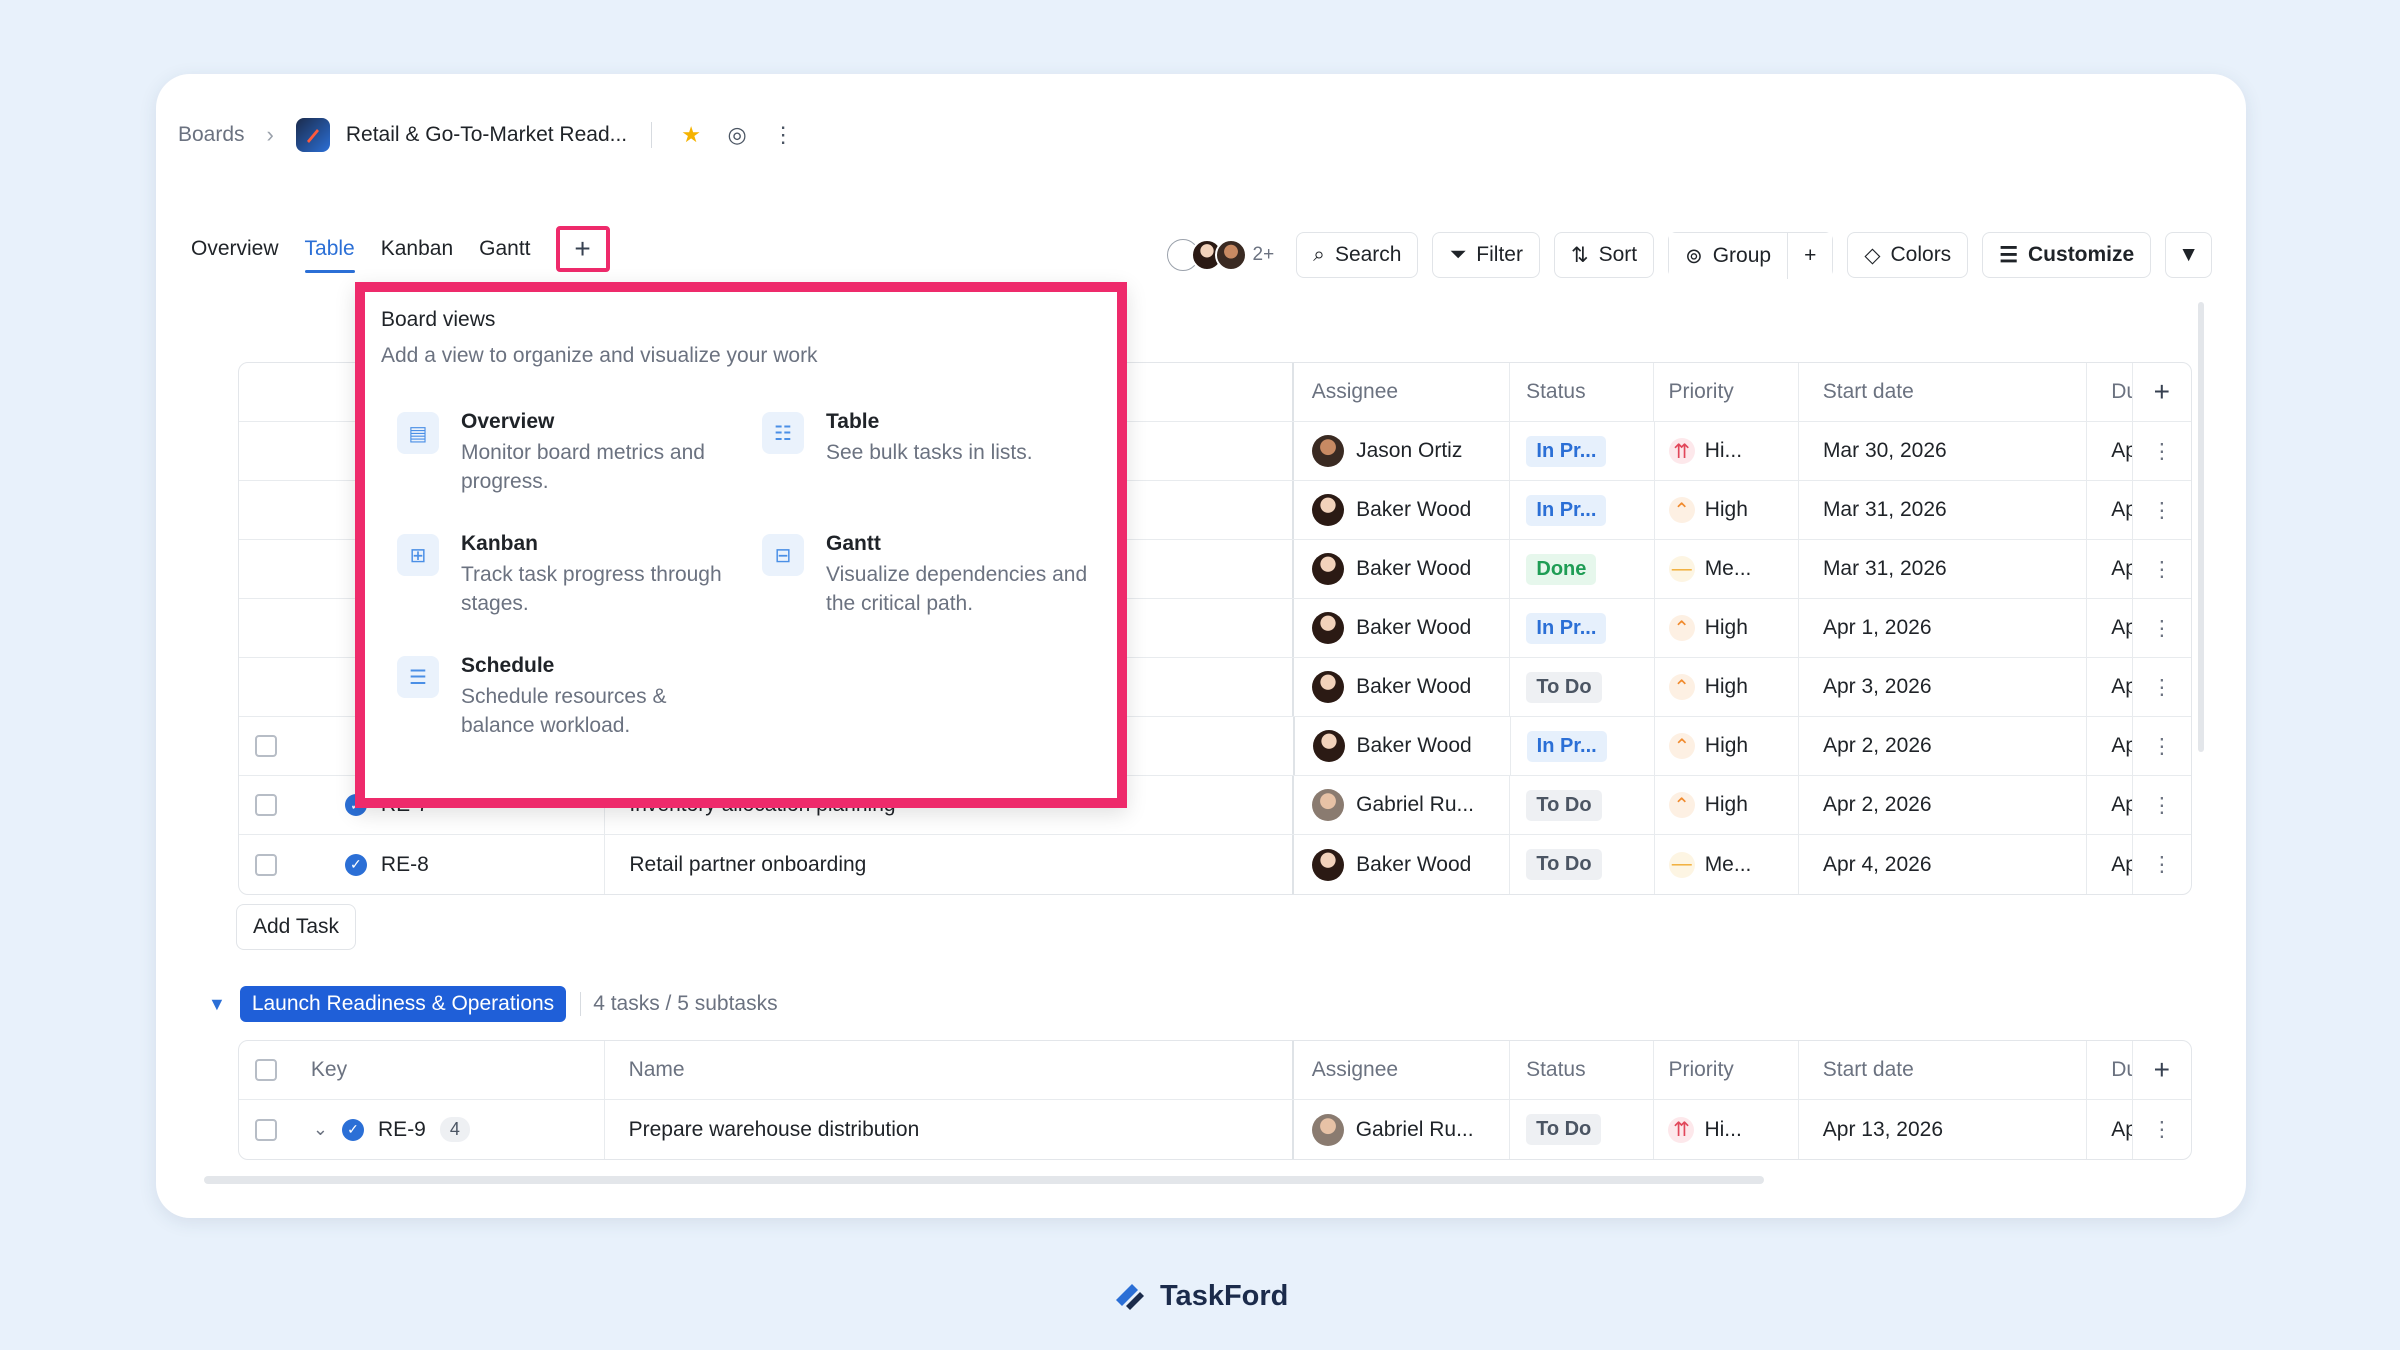 This screenshot has height=1350, width=2400. What do you see at coordinates (1604, 255) in the screenshot?
I see `sort-button: ⇅ Sort` at bounding box center [1604, 255].